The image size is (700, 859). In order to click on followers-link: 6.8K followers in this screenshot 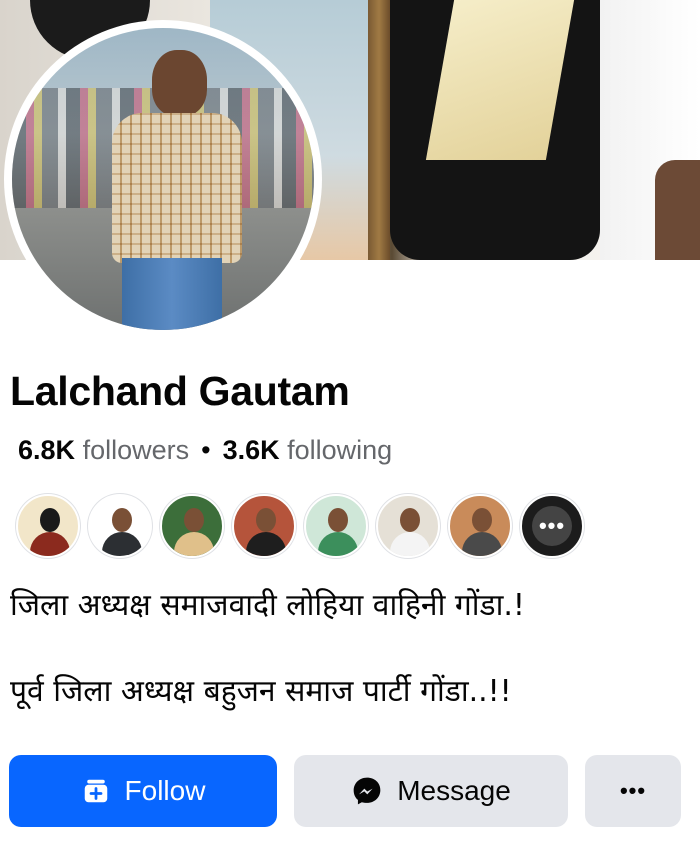, I will do `click(103, 450)`.